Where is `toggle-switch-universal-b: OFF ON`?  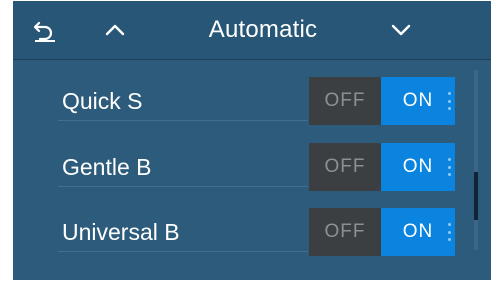 toggle-switch-universal-b: OFF ON is located at coordinates (382, 232).